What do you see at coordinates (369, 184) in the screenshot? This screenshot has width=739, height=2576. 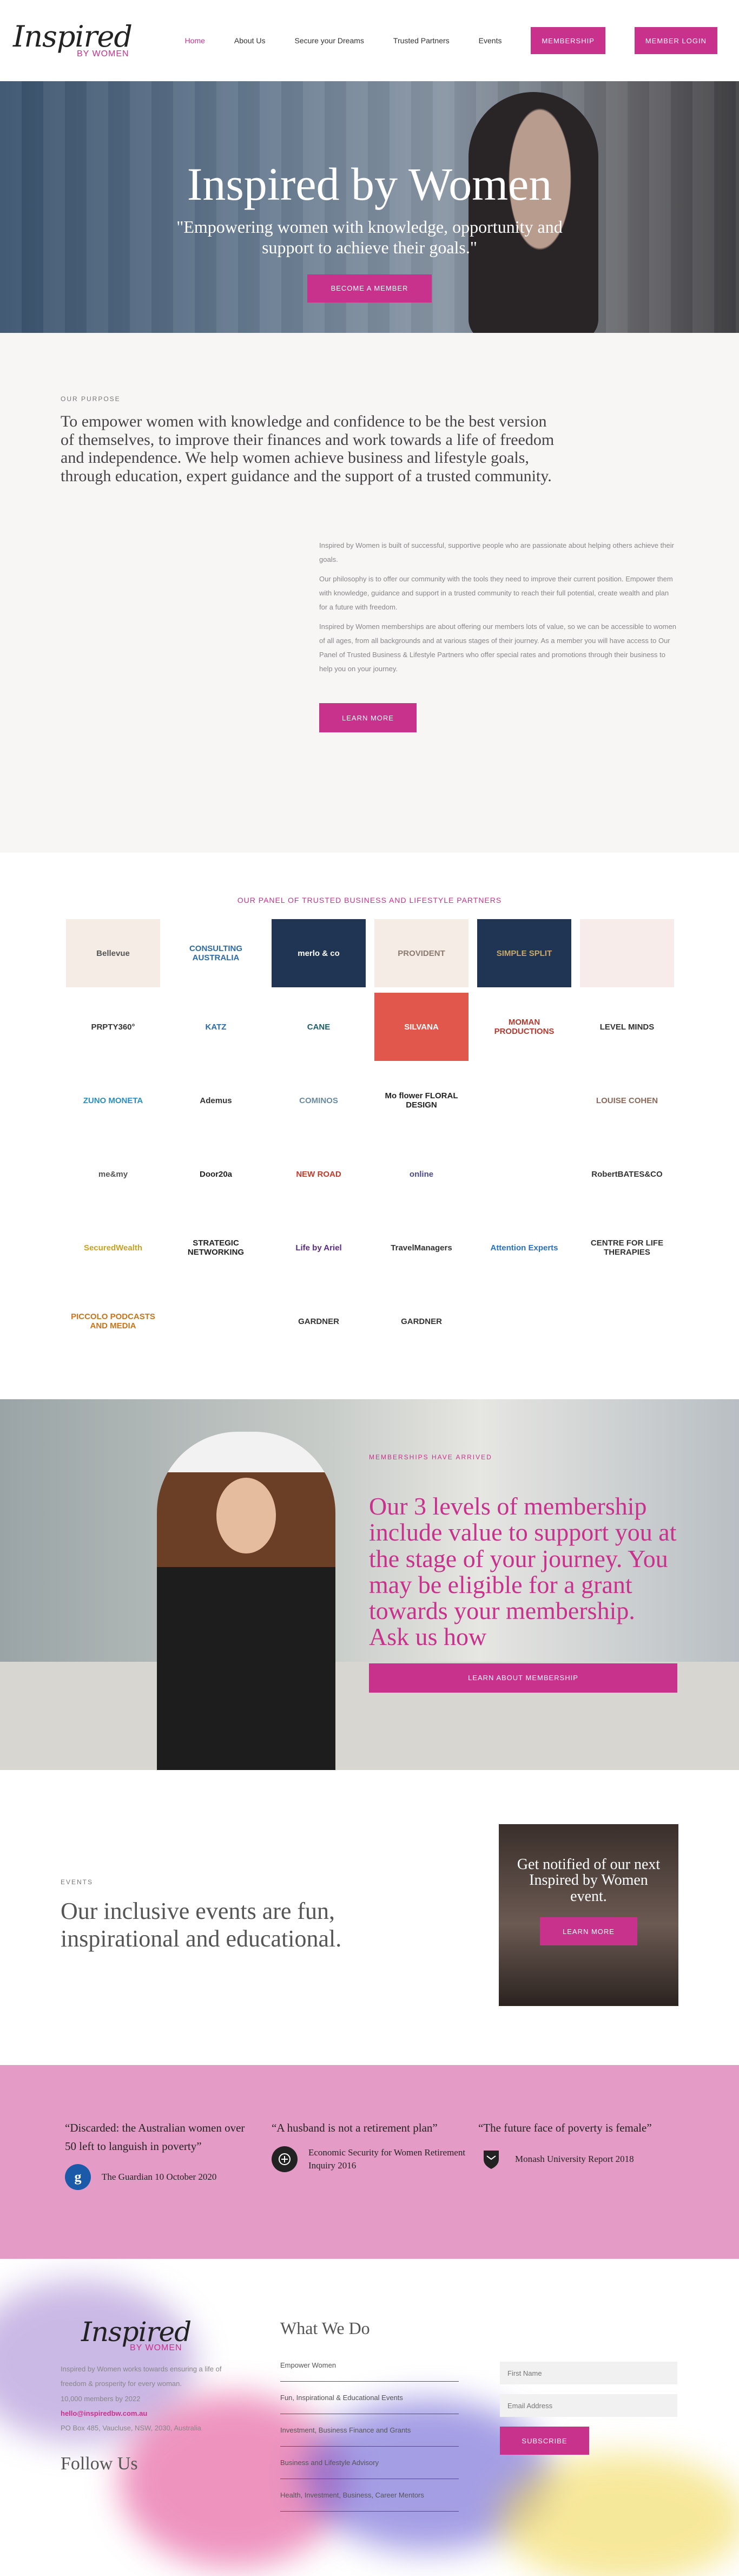 I see `hero-title: Inspired by Women` at bounding box center [369, 184].